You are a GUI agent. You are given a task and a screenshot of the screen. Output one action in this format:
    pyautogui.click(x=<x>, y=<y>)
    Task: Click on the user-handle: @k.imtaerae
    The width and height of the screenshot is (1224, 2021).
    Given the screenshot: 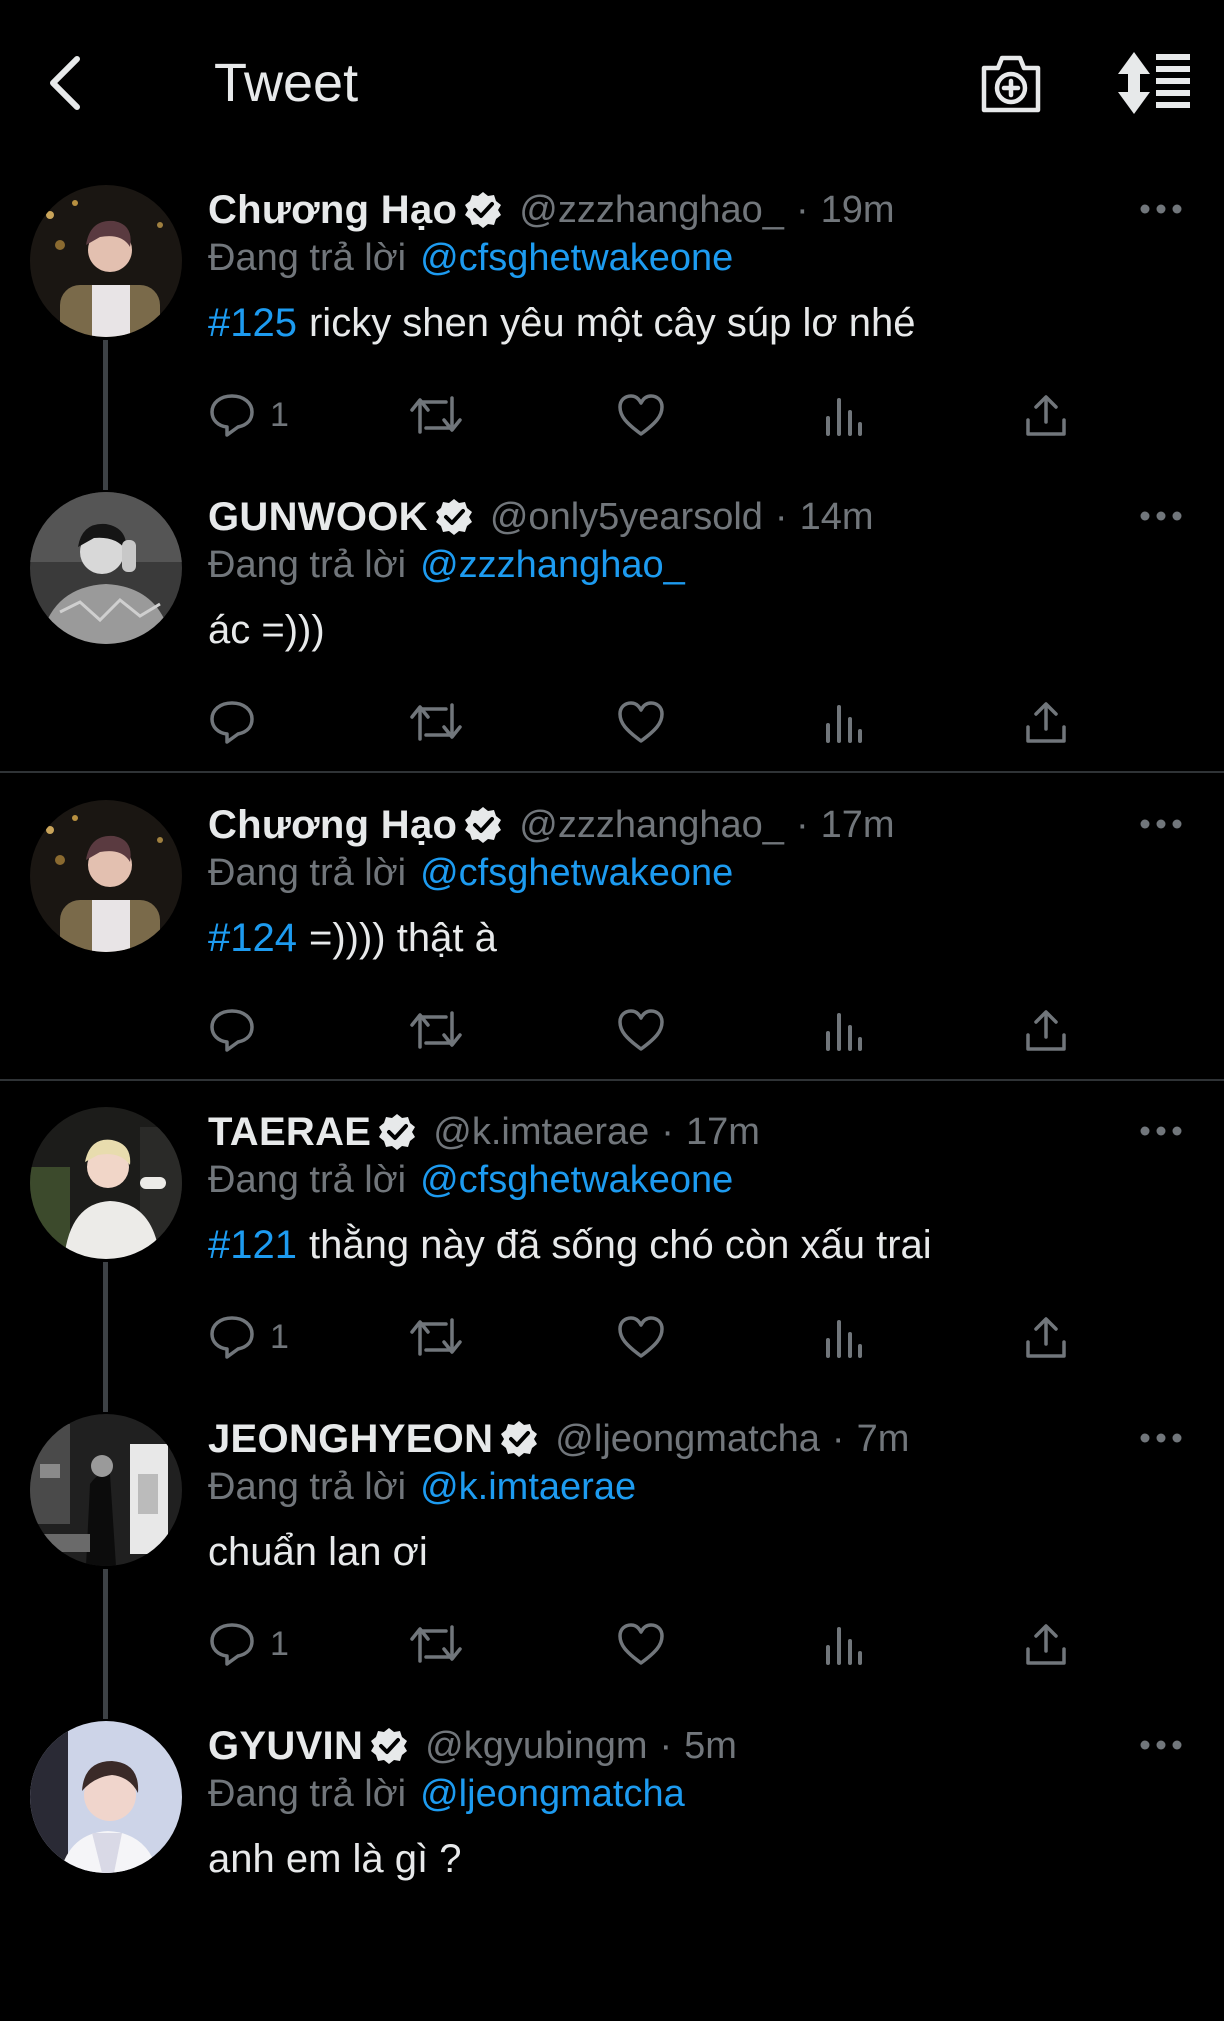 What is the action you would take?
    pyautogui.click(x=541, y=1132)
    